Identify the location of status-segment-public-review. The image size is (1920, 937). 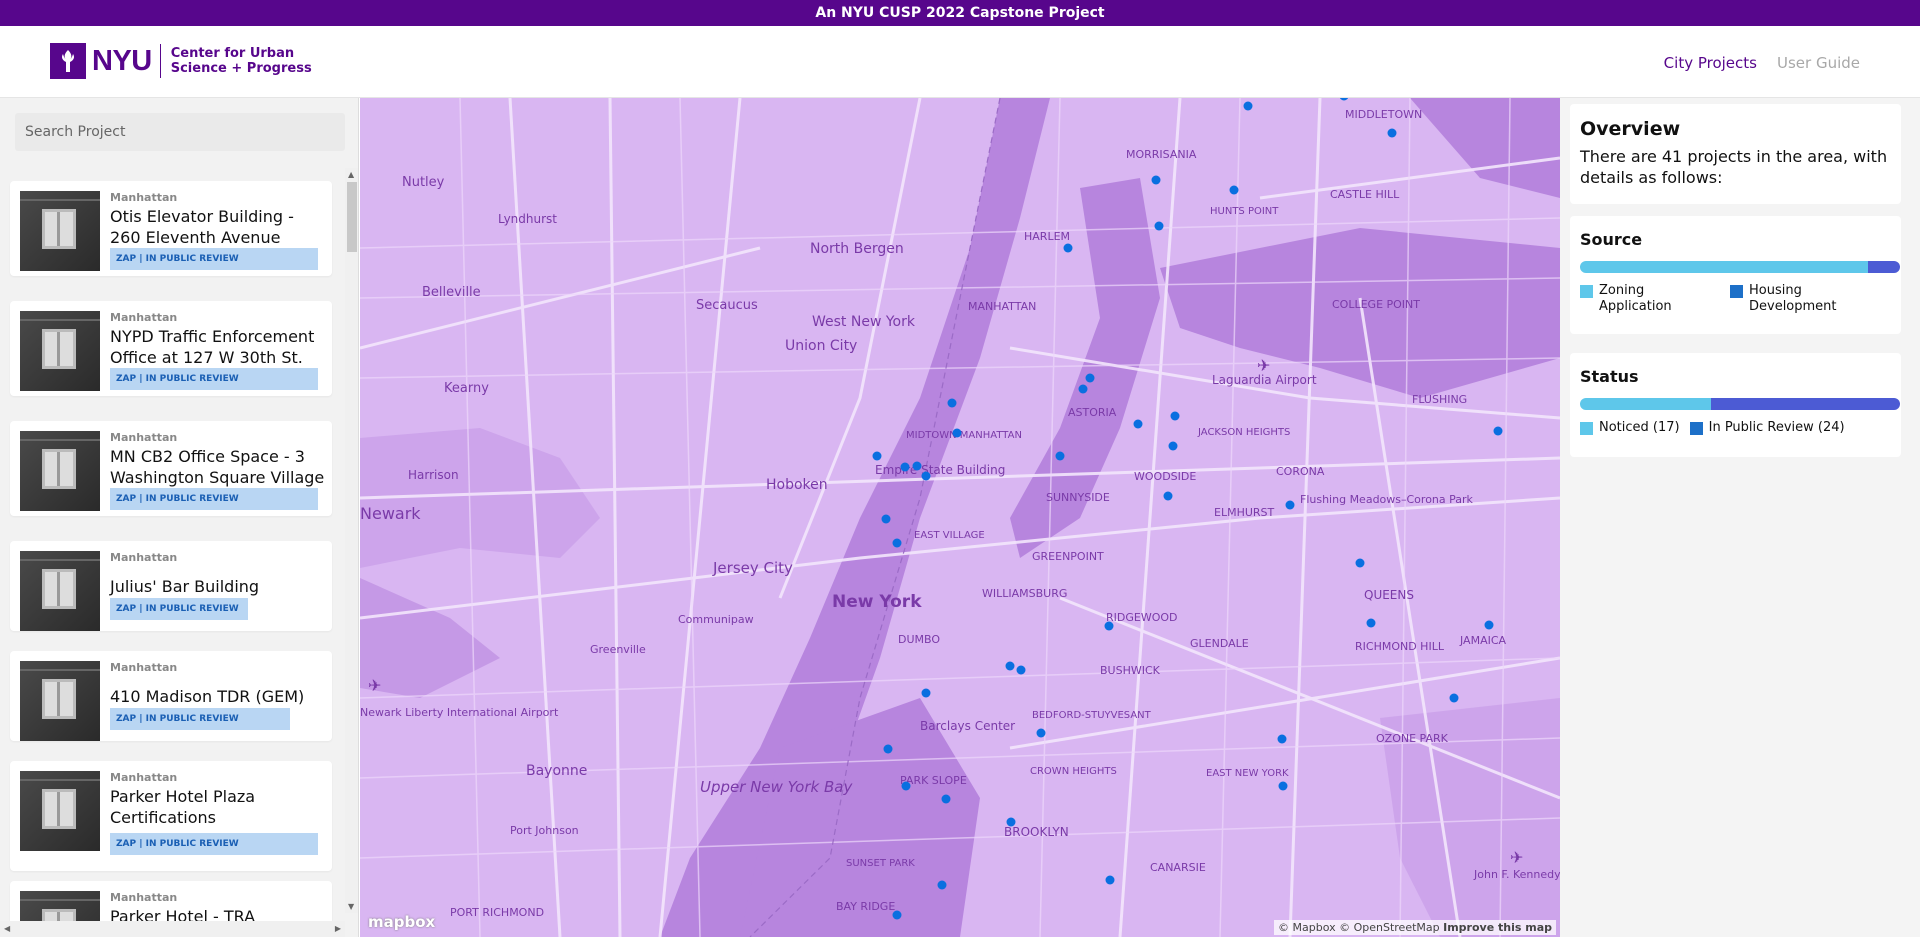
(1805, 404).